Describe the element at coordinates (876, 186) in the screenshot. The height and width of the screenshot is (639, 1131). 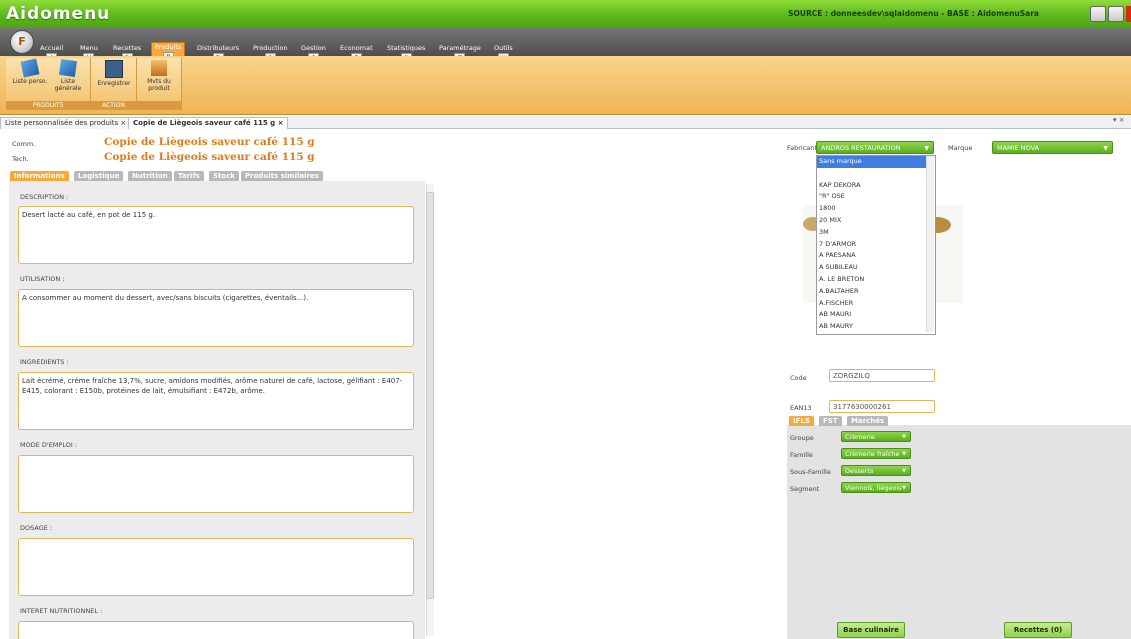
I see `dropdown-option: KAP DEKORA` at that location.